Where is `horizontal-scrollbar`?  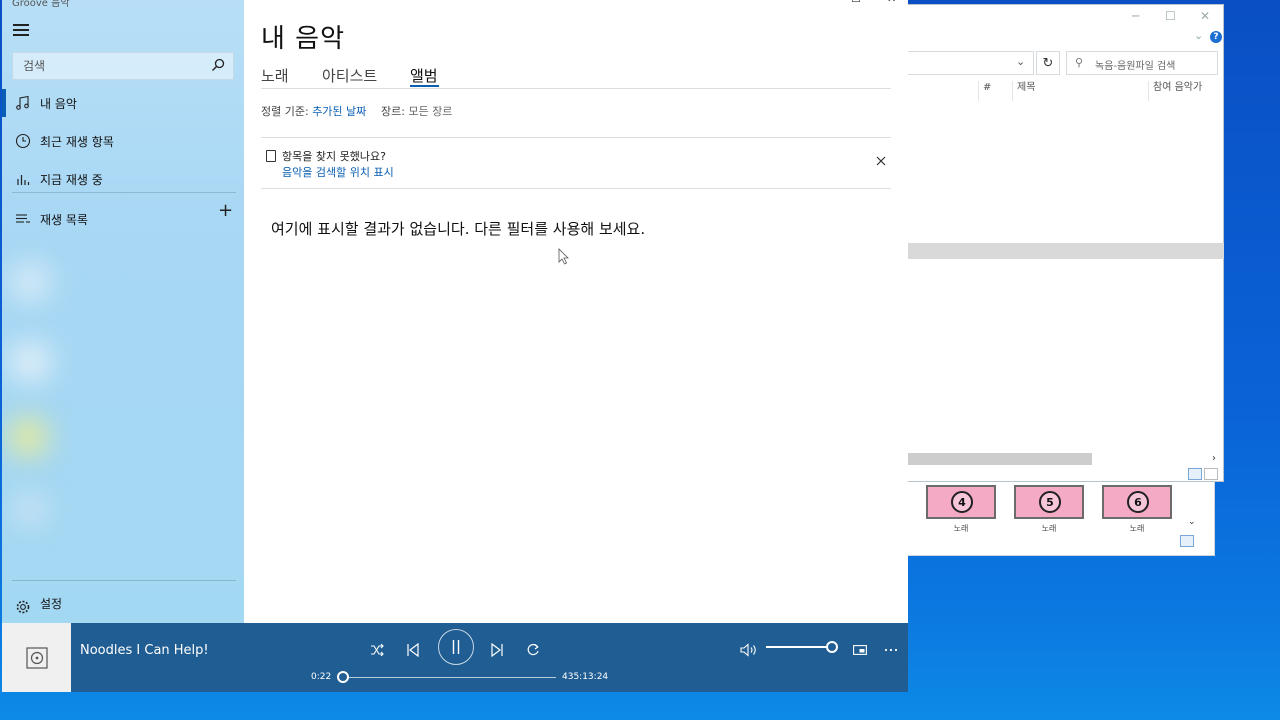
horizontal-scrollbar is located at coordinates (999, 459).